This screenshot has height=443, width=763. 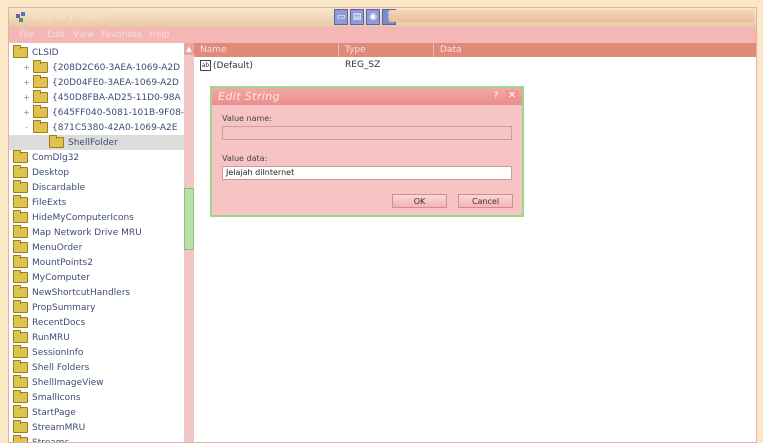 I want to click on menu-favorites: Favorites, so click(x=121, y=35).